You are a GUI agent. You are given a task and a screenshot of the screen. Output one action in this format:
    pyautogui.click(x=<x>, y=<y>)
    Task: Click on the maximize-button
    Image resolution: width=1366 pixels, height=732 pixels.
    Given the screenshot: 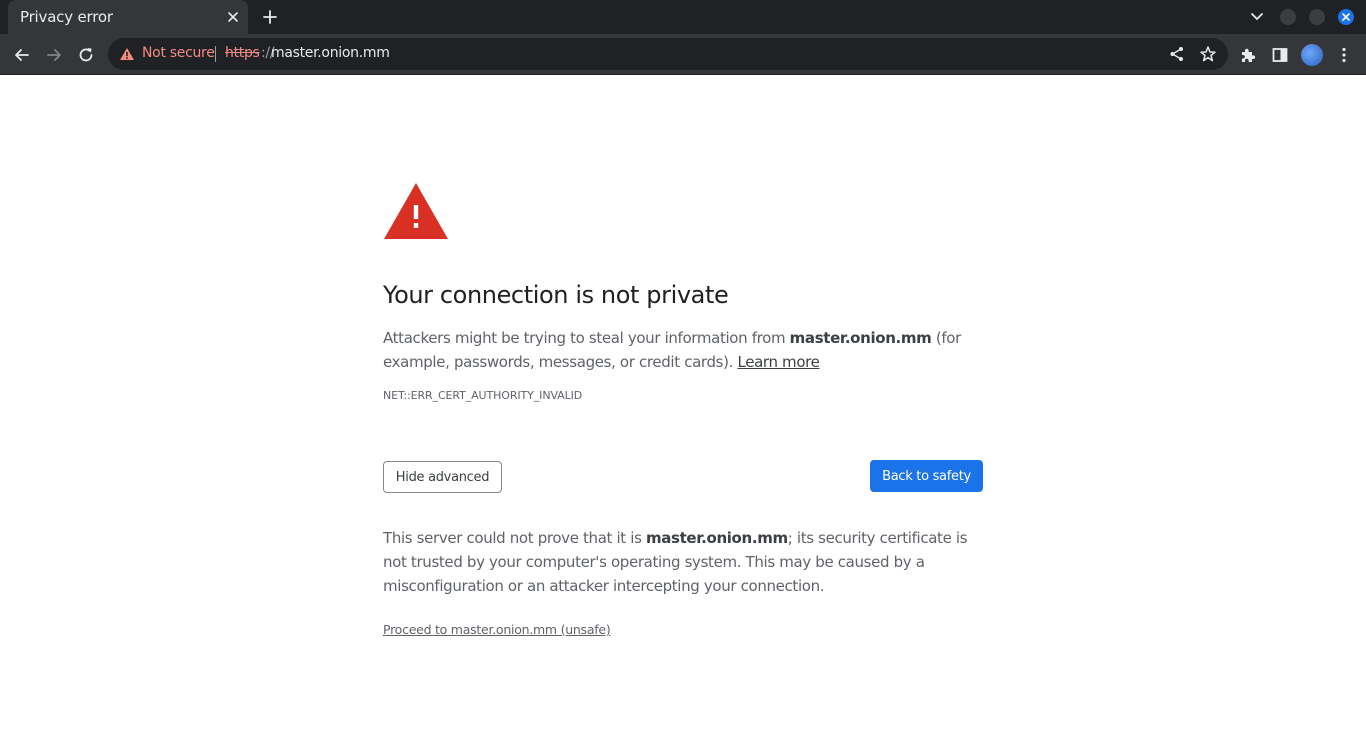 What is the action you would take?
    pyautogui.click(x=1317, y=17)
    